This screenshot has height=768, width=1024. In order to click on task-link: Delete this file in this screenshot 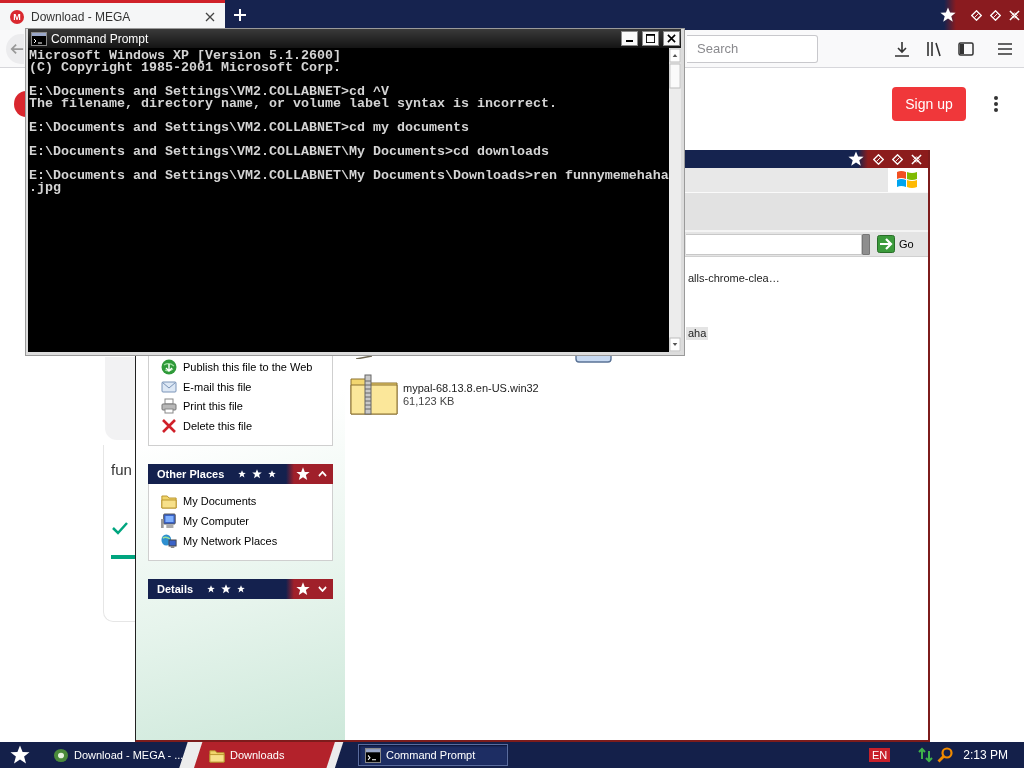, I will do `click(207, 426)`.